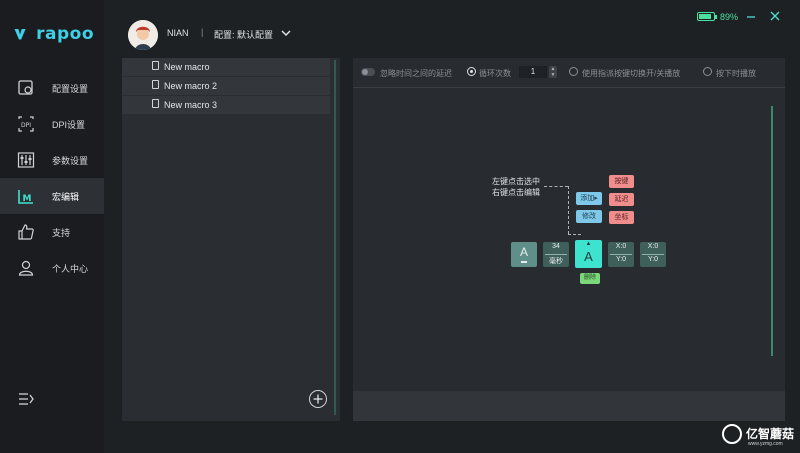 The height and width of the screenshot is (453, 800). I want to click on macro-list-item: New macro 2, so click(226, 86).